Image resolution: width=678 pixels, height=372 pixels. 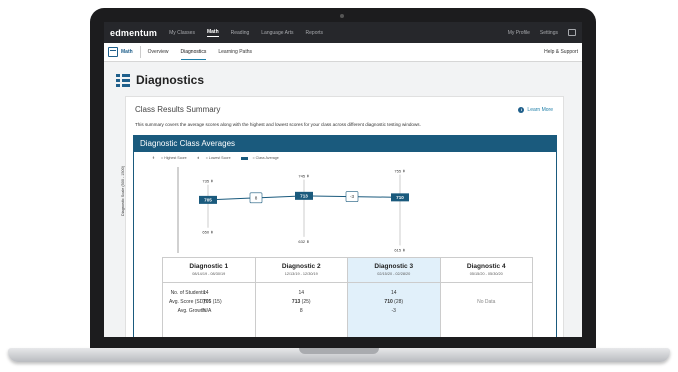 What do you see at coordinates (572, 32) in the screenshot?
I see `menu-icon` at bounding box center [572, 32].